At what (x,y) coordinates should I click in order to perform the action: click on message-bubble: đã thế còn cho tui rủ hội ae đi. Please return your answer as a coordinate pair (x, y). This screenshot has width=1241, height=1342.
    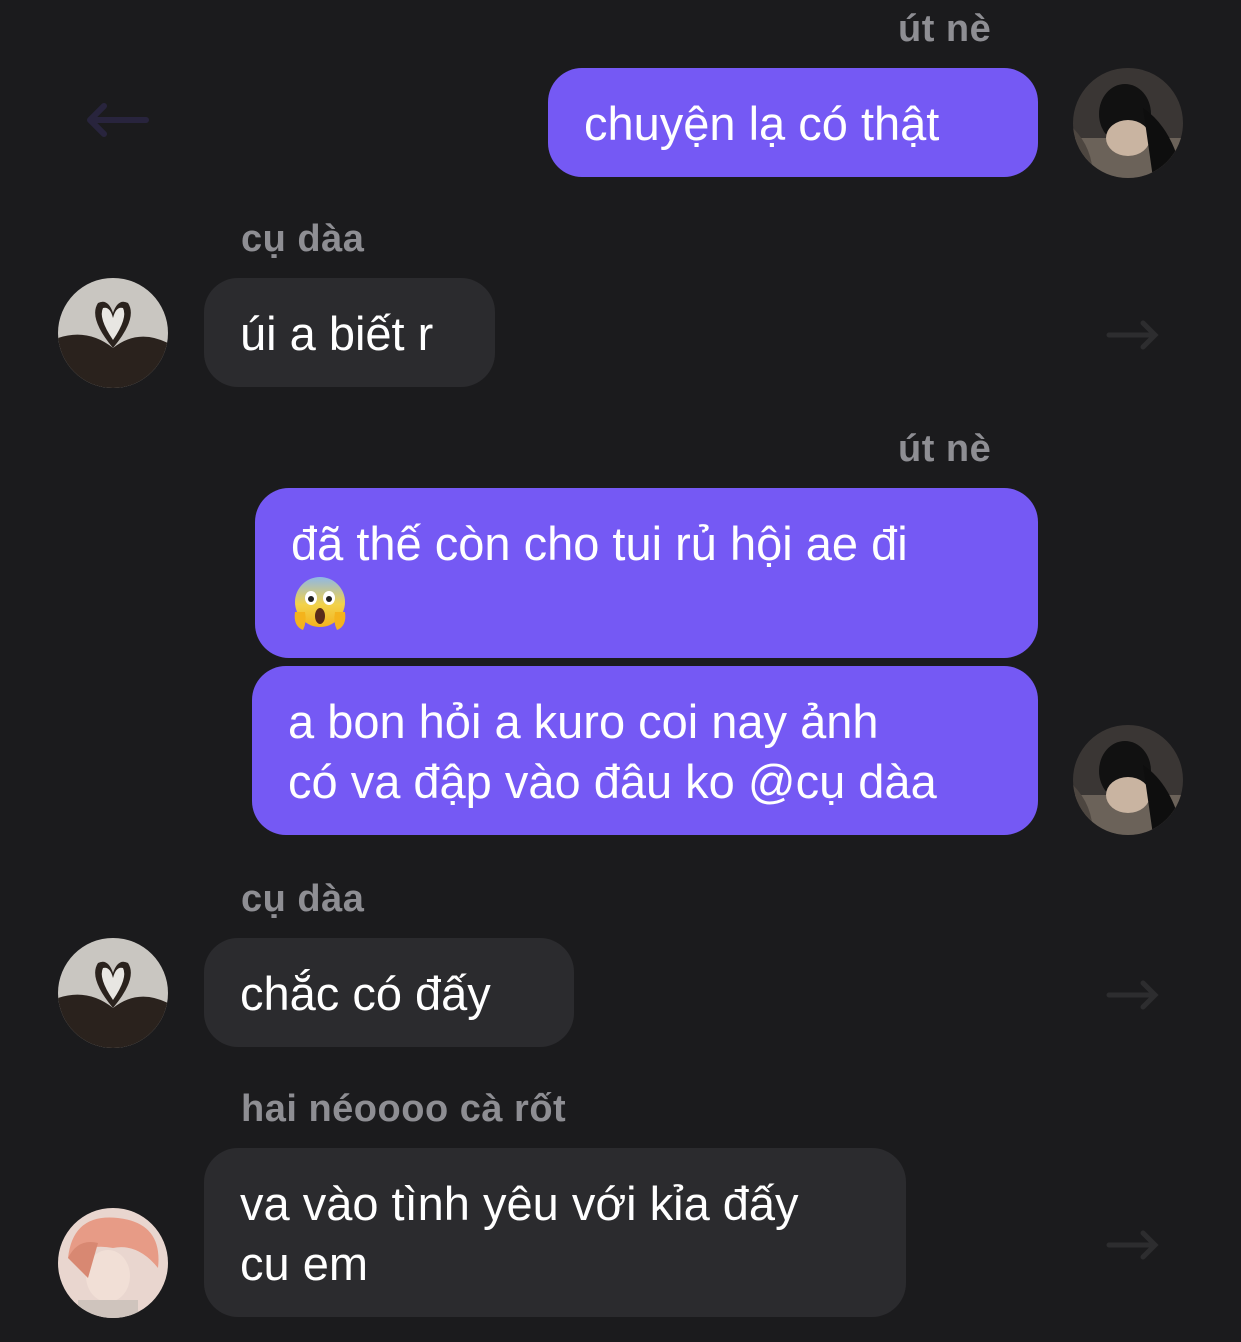
    Looking at the image, I should click on (646, 573).